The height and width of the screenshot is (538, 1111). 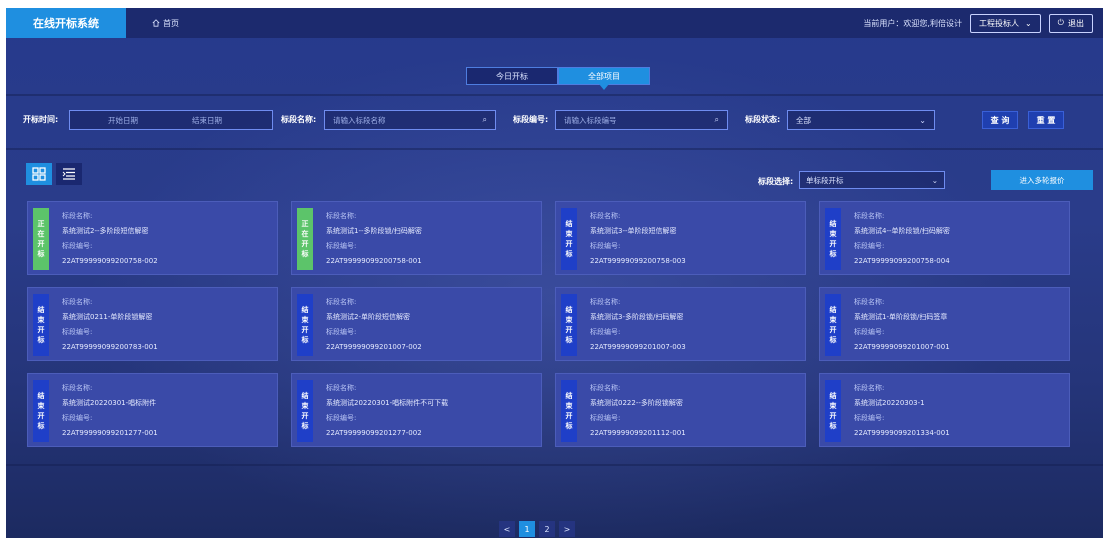 What do you see at coordinates (604, 78) in the screenshot?
I see `tab-all-projects: 全部项目` at bounding box center [604, 78].